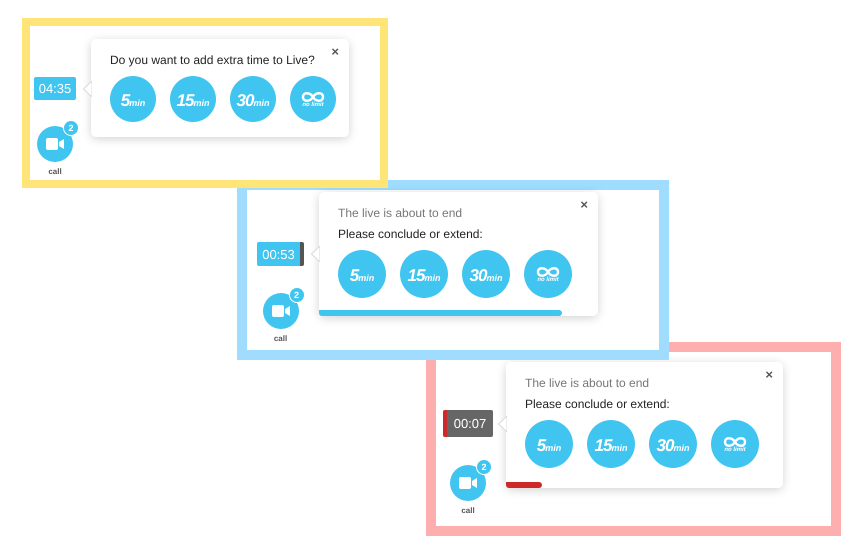 The width and height of the screenshot is (860, 560). Describe the element at coordinates (213, 60) in the screenshot. I see `question-text: Do you want to add extra time to Live?` at that location.